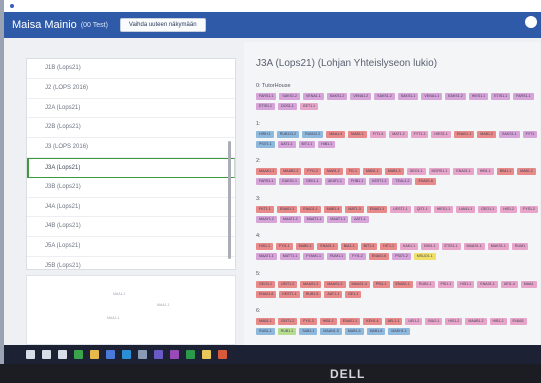  What do you see at coordinates (267, 171) in the screenshot?
I see `course-chip: MAAK1.1` at bounding box center [267, 171].